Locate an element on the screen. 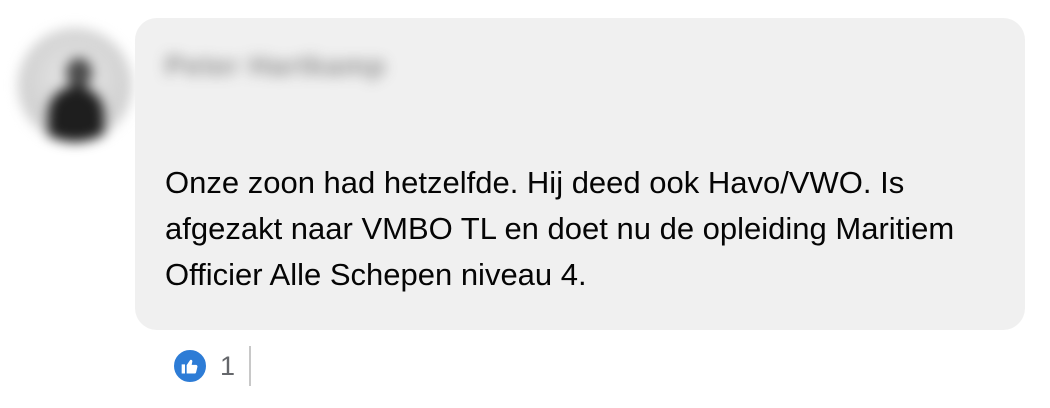 The height and width of the screenshot is (408, 1050). avatar-head is located at coordinates (79, 73).